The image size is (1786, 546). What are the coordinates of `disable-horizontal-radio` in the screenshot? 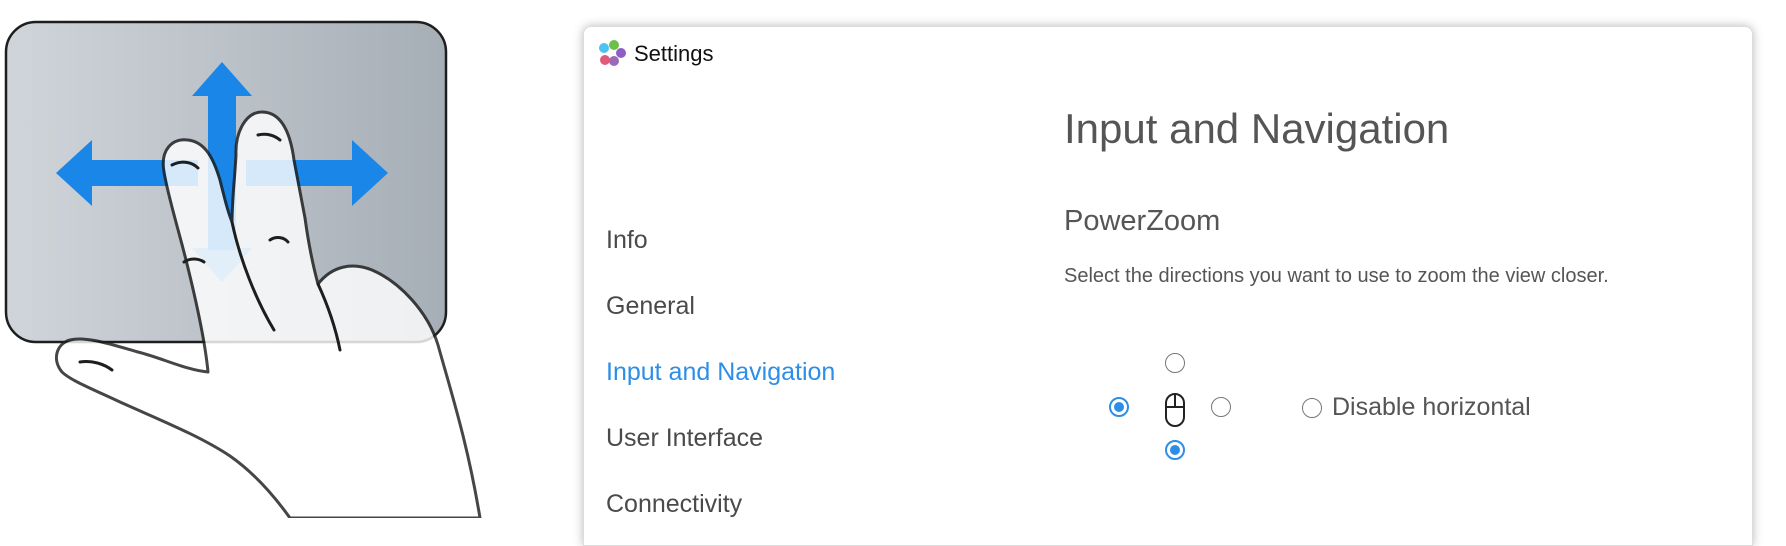 It's located at (1312, 407).